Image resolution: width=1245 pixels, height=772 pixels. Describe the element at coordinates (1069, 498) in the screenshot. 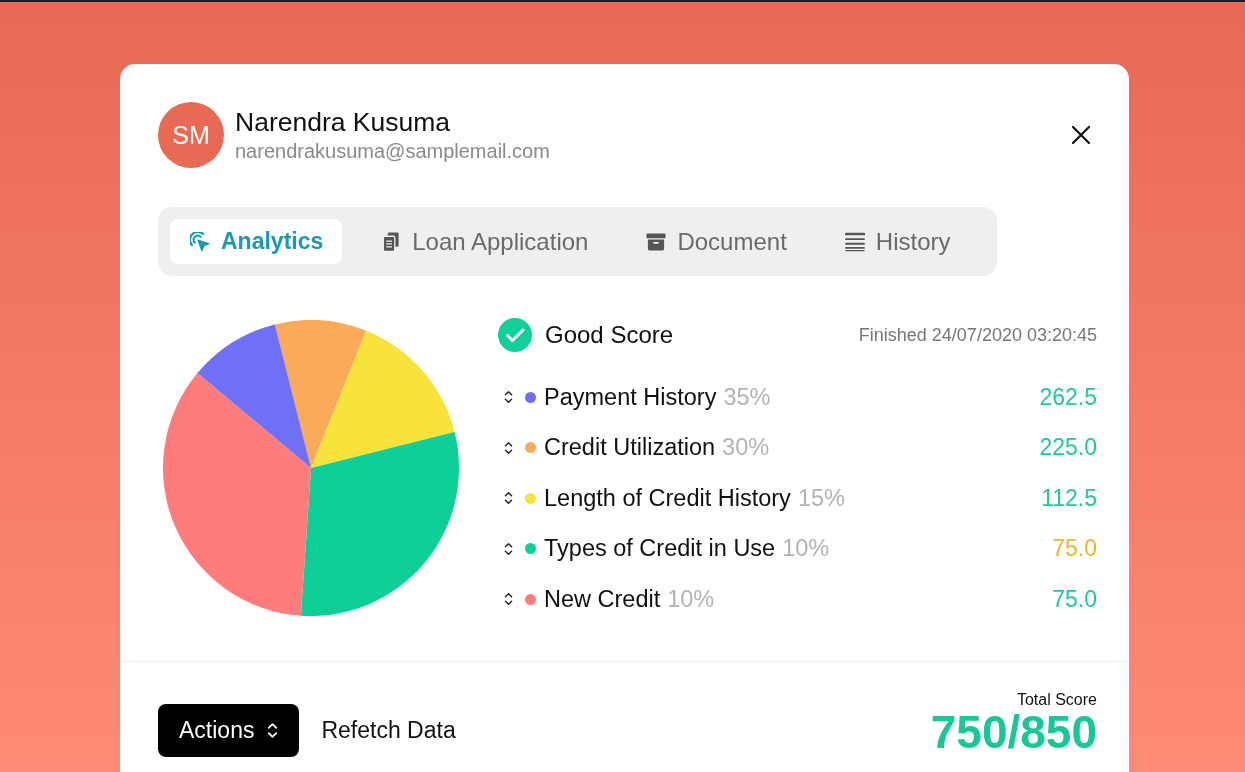

I see `factor-score: 112.5` at that location.